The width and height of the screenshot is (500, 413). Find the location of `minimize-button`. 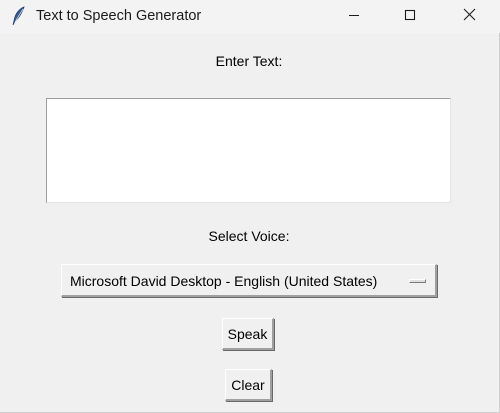

minimize-button is located at coordinates (354, 16).